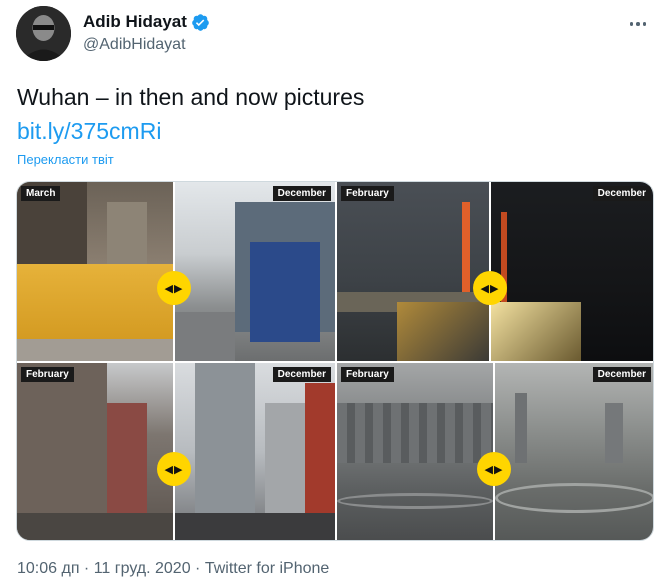 This screenshot has height=588, width=669. Describe the element at coordinates (41, 193) in the screenshot. I see `before-label: March` at that location.